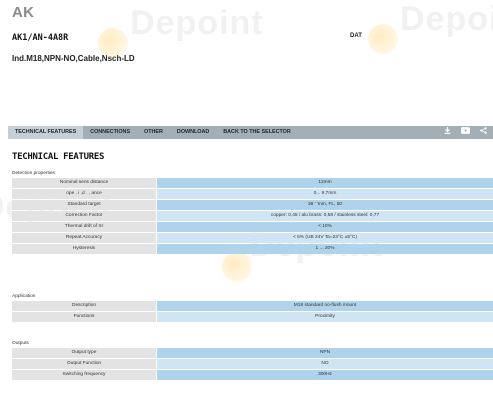 The height and width of the screenshot is (400, 493). Describe the element at coordinates (356, 36) in the screenshot. I see `datasheet-label: DAT` at that location.